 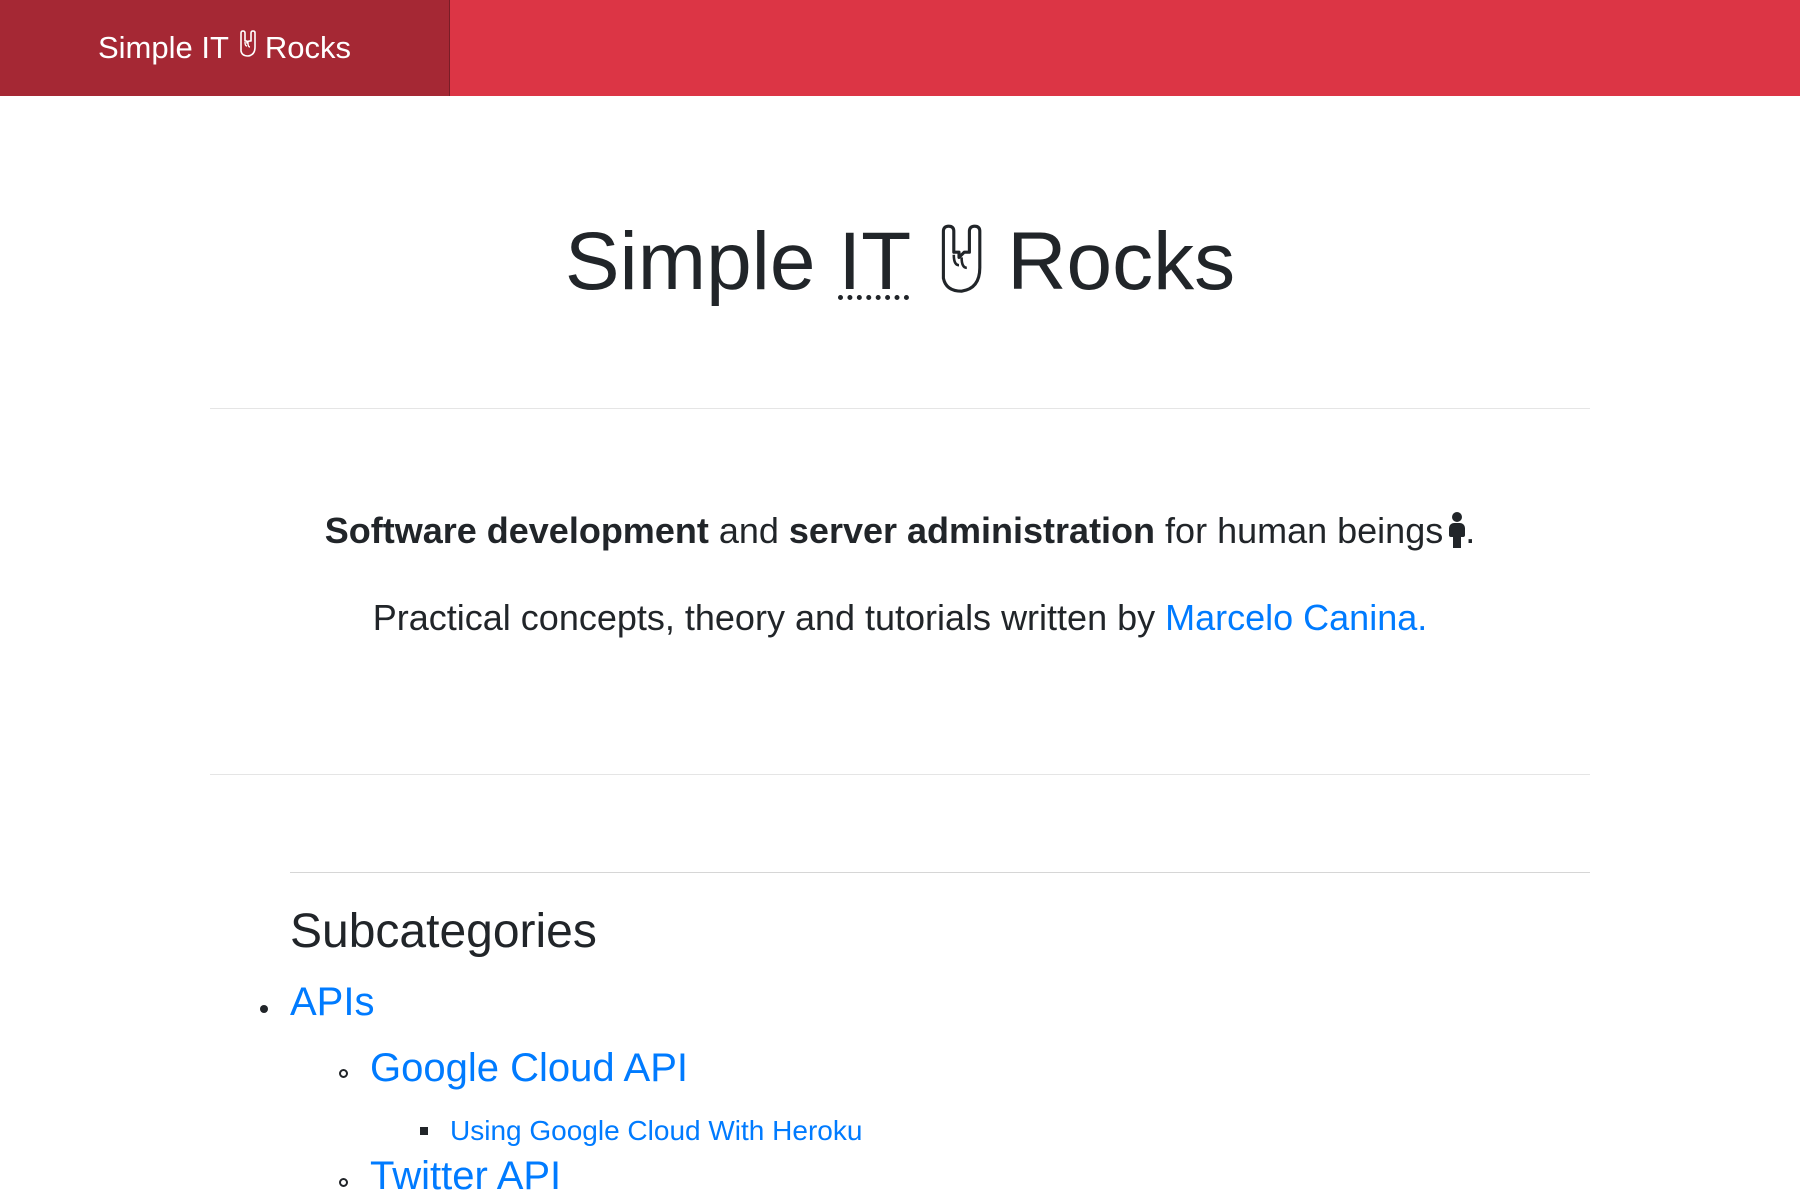 What do you see at coordinates (1299, 530) in the screenshot?
I see `intro-humans: for human beings` at bounding box center [1299, 530].